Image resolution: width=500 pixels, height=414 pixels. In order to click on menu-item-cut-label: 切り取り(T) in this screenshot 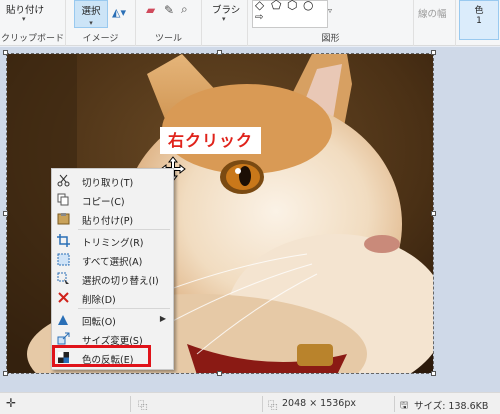, I will do `click(108, 183)`.